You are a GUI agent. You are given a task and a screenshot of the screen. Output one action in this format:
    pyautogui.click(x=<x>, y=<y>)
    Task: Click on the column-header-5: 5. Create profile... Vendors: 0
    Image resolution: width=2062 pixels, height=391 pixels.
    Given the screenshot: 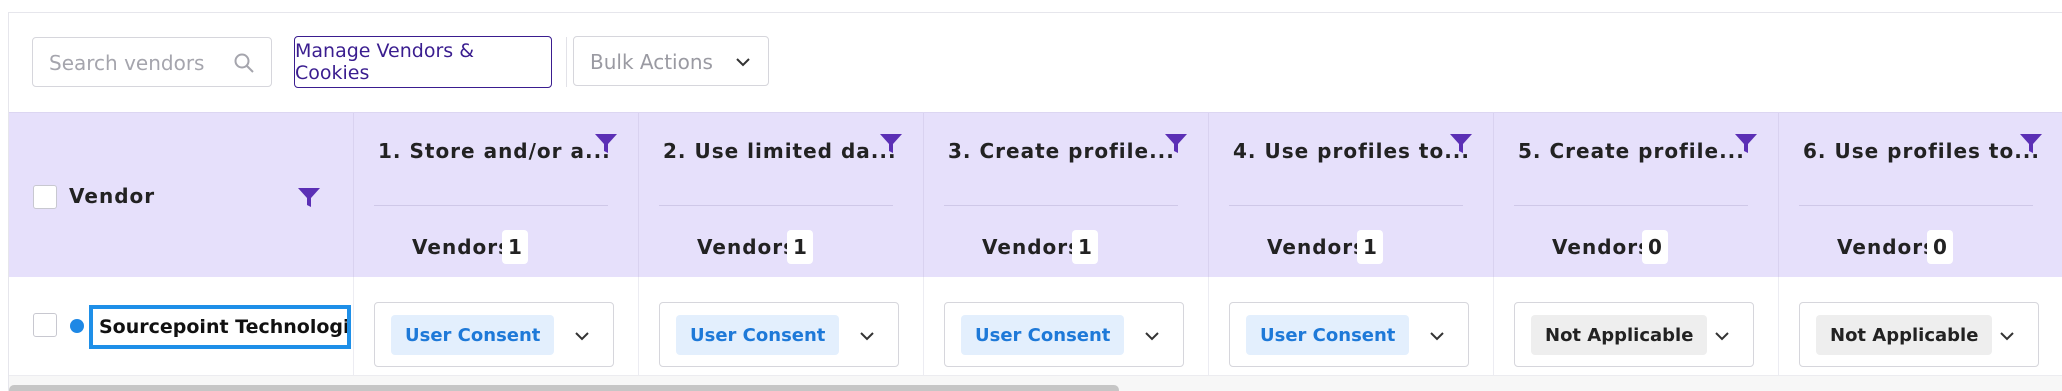 What is the action you would take?
    pyautogui.click(x=1636, y=195)
    